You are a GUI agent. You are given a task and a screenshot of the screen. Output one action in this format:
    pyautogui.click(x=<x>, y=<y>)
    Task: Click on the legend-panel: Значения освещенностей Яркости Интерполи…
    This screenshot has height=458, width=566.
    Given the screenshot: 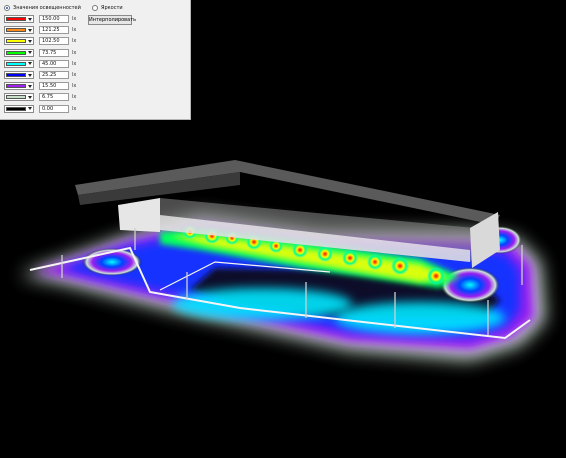 What is the action you would take?
    pyautogui.click(x=95, y=60)
    